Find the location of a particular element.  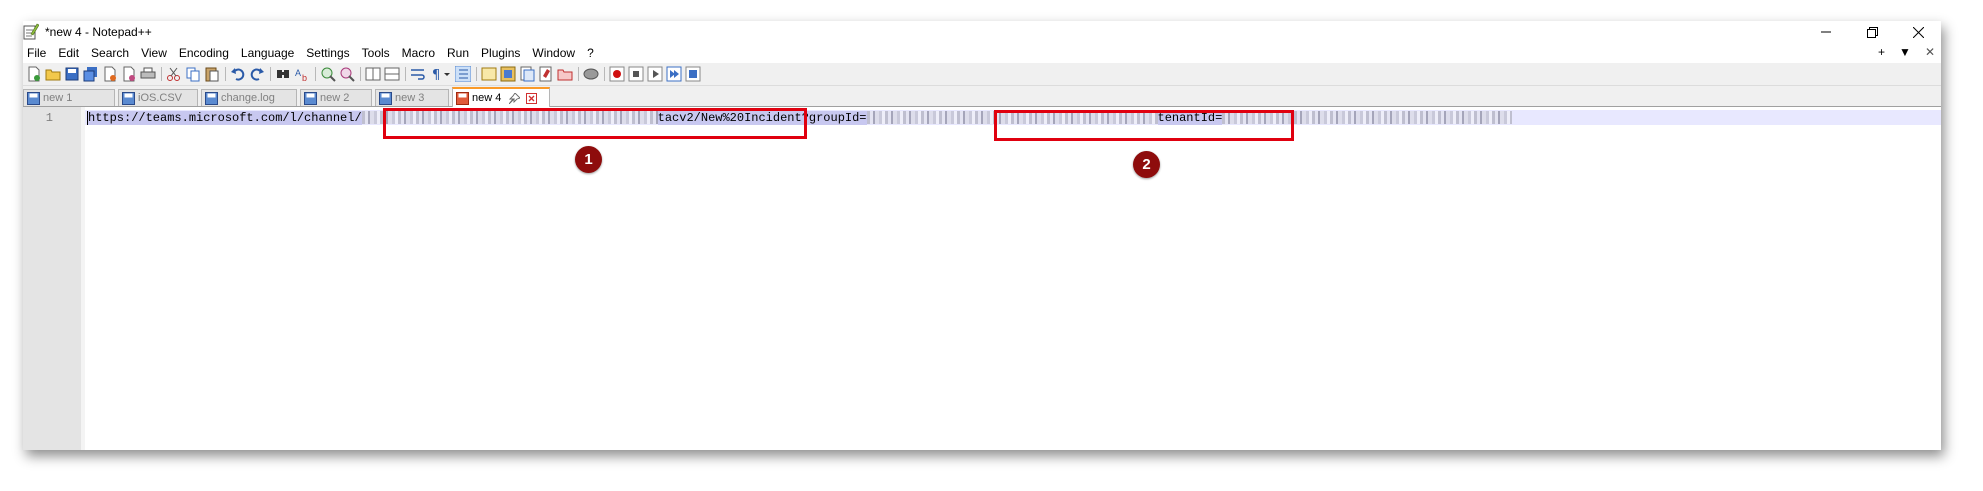

minimize-icon is located at coordinates (1826, 32).